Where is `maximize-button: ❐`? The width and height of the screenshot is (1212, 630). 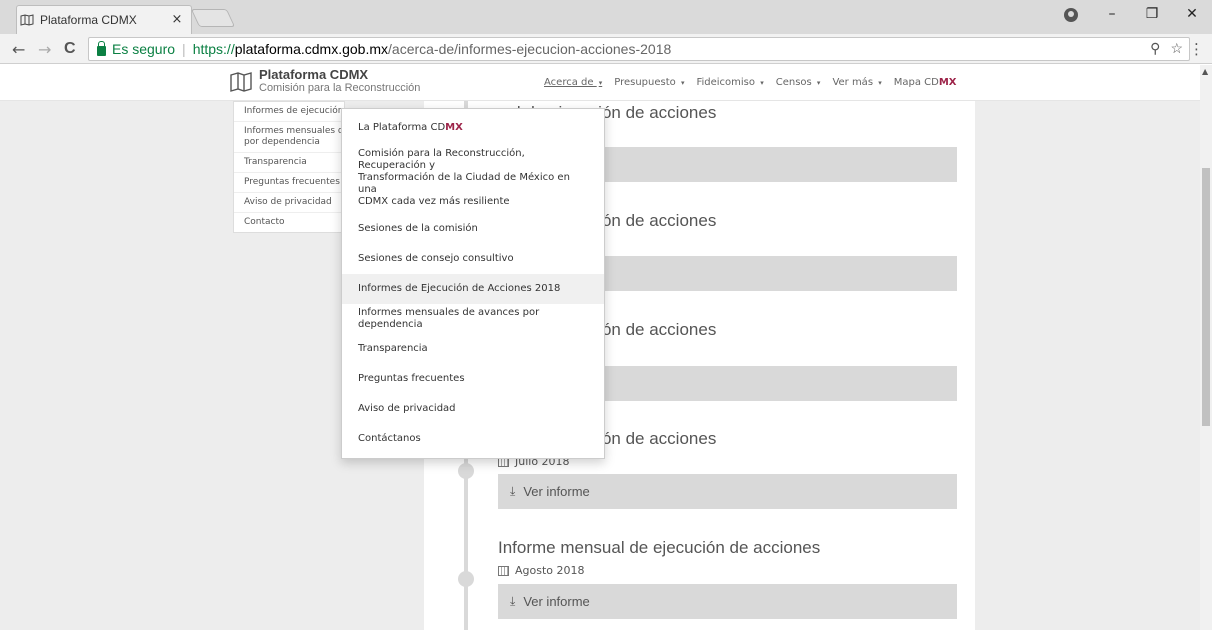
maximize-button: ❐ is located at coordinates (1152, 14).